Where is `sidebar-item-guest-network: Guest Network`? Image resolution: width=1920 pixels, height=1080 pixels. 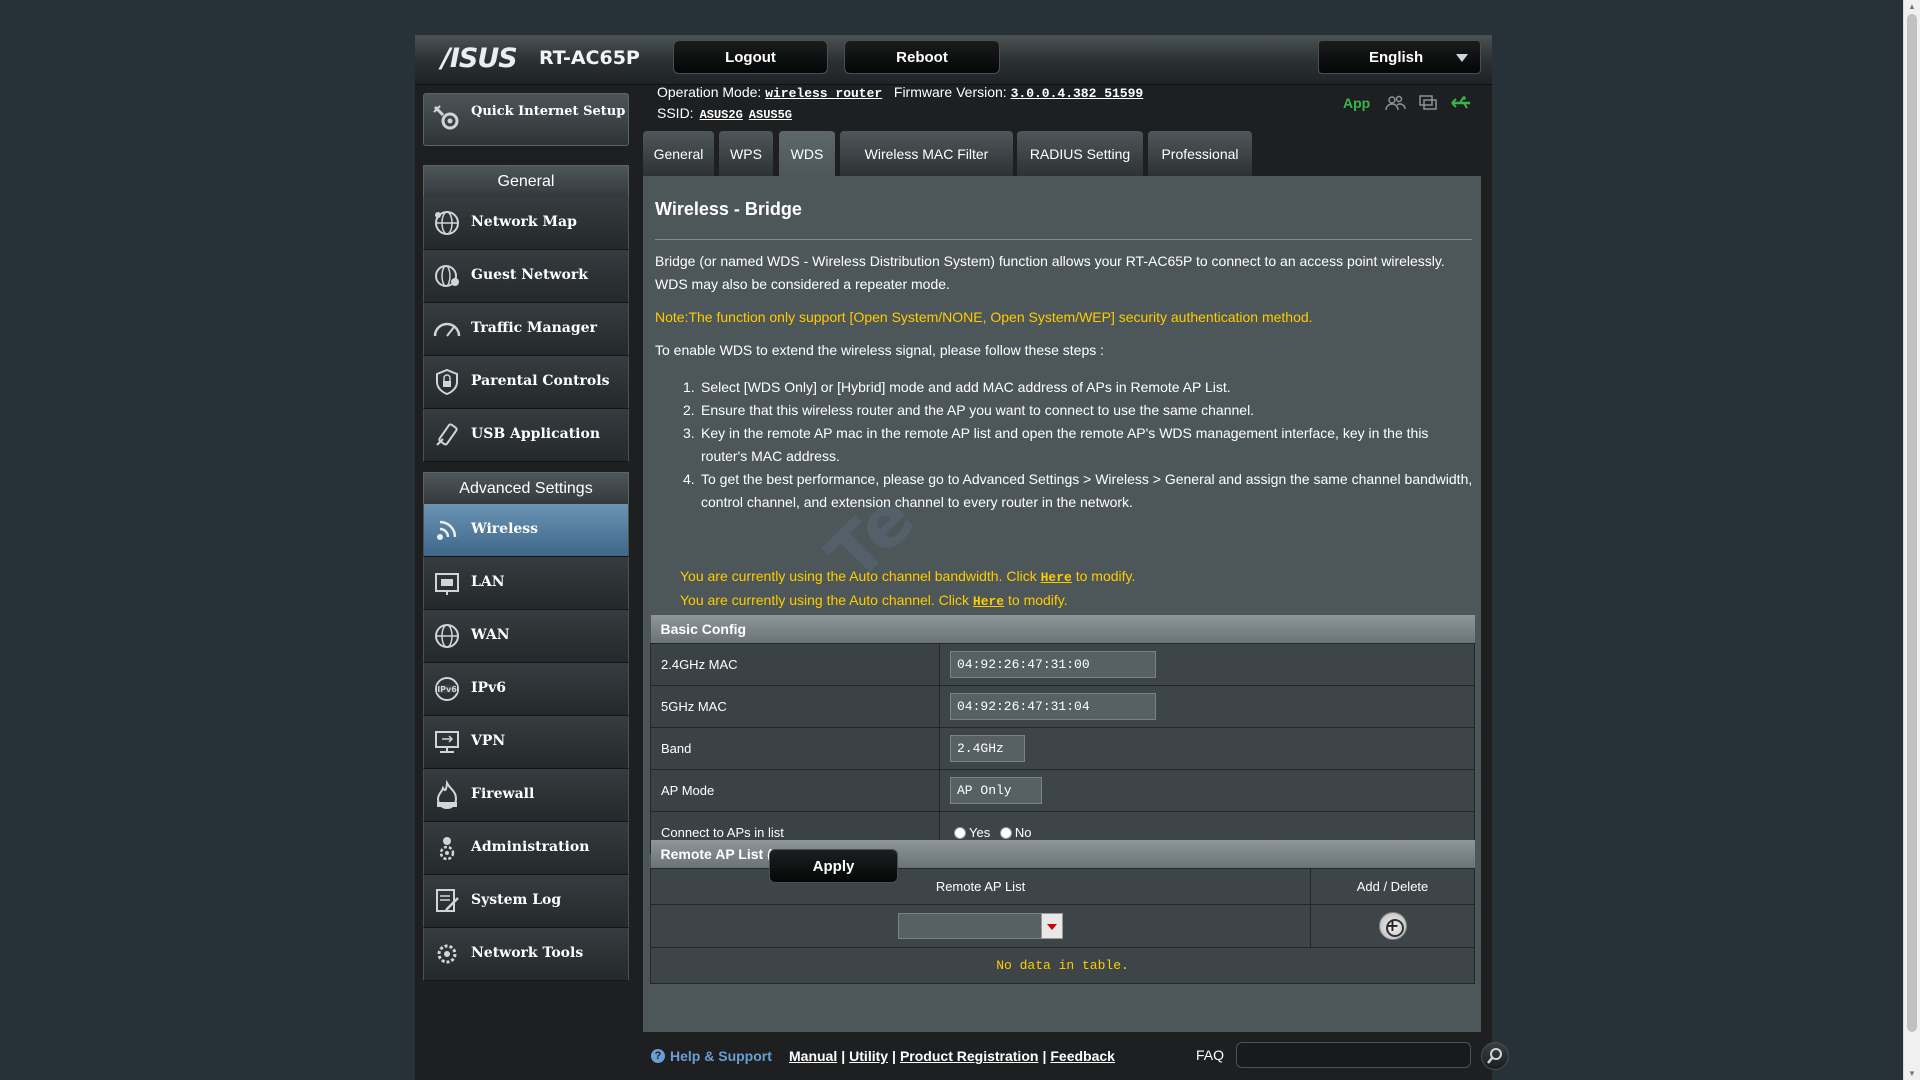 sidebar-item-guest-network: Guest Network is located at coordinates (526, 276).